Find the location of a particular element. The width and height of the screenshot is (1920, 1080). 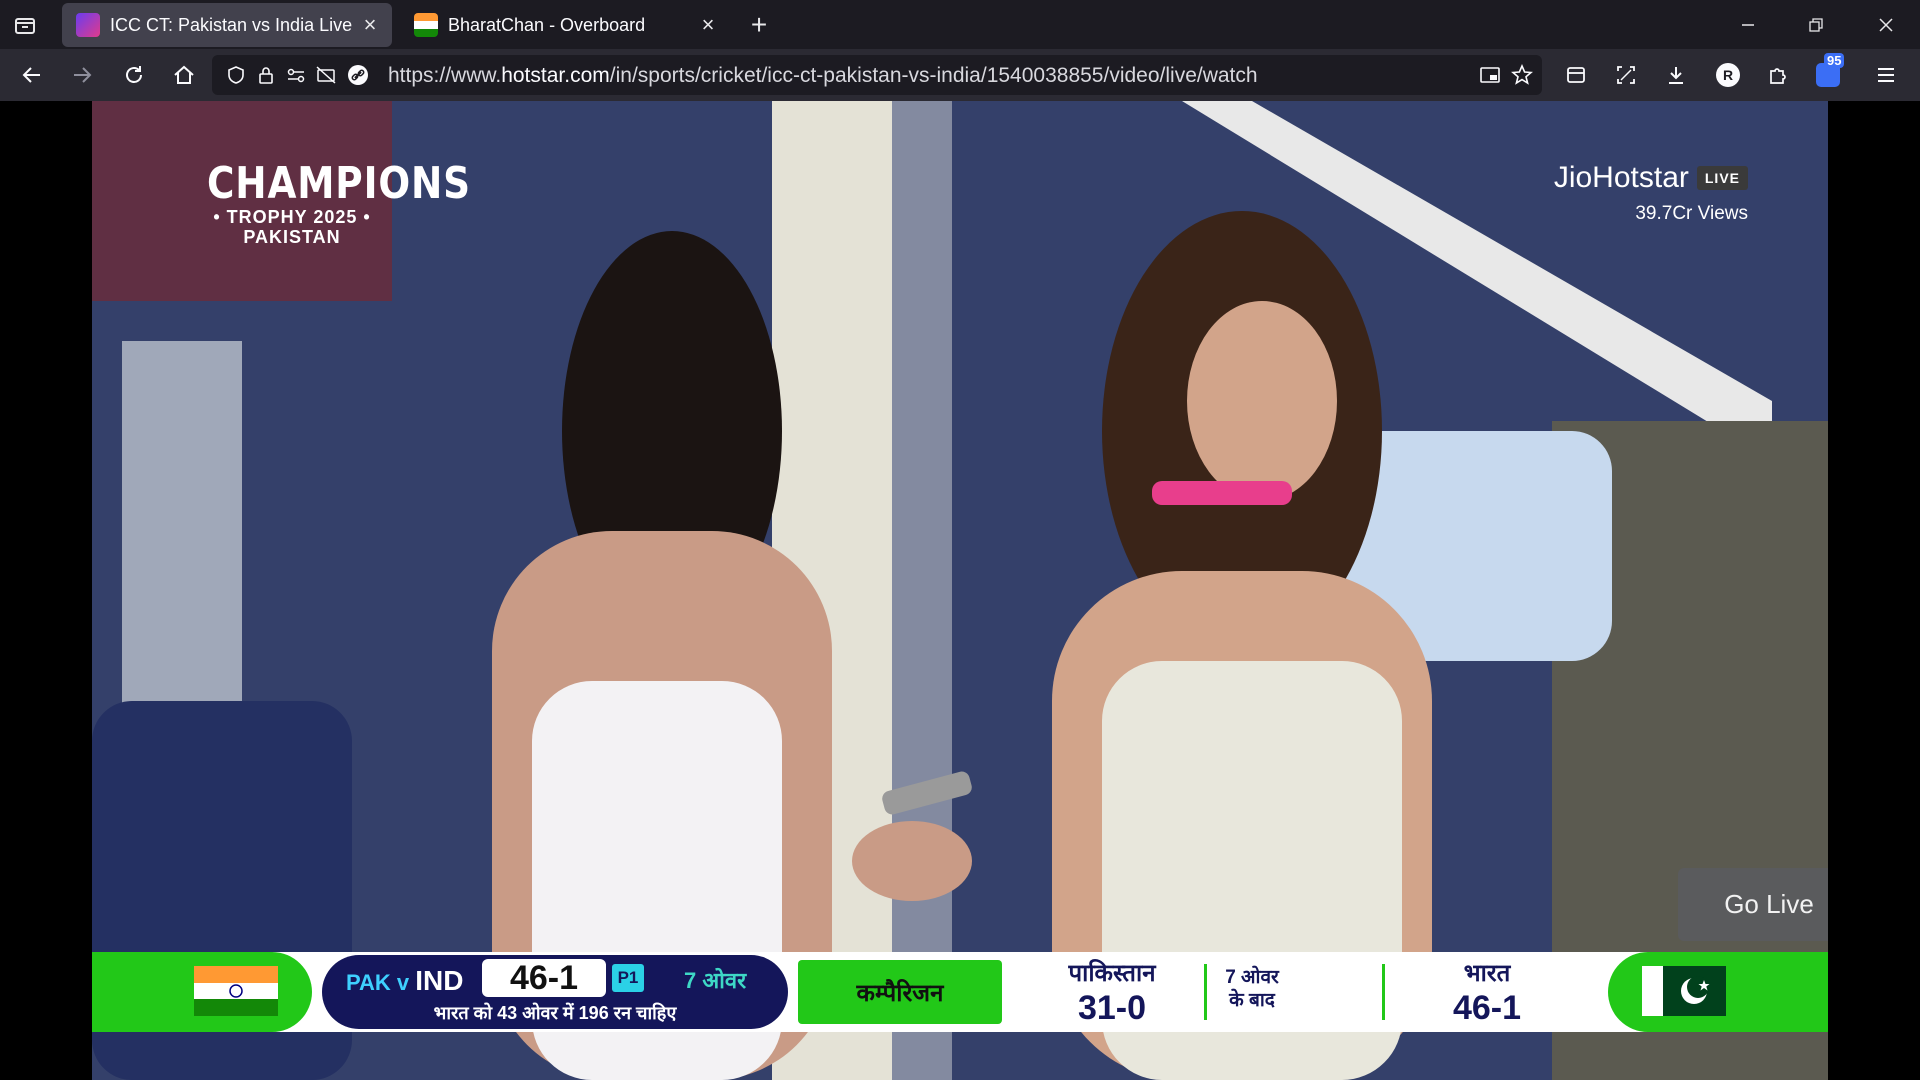

after-overs-line1: 7 ओवर is located at coordinates (1252, 977).